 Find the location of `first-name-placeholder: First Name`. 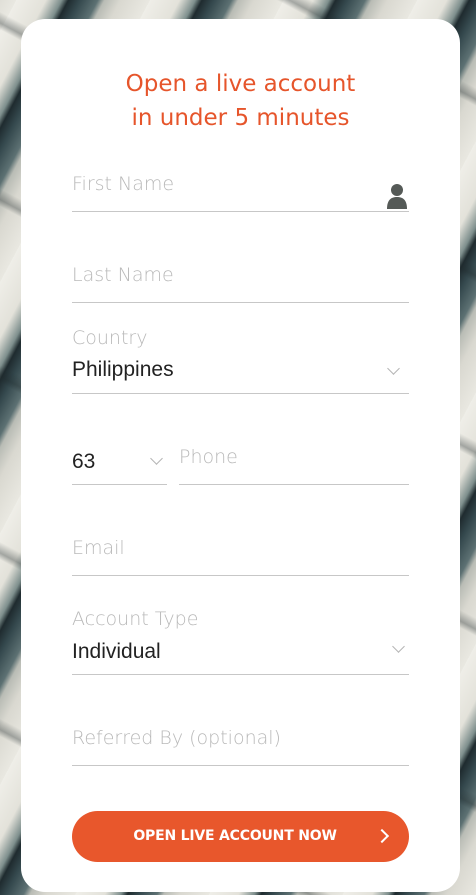

first-name-placeholder: First Name is located at coordinates (123, 184).